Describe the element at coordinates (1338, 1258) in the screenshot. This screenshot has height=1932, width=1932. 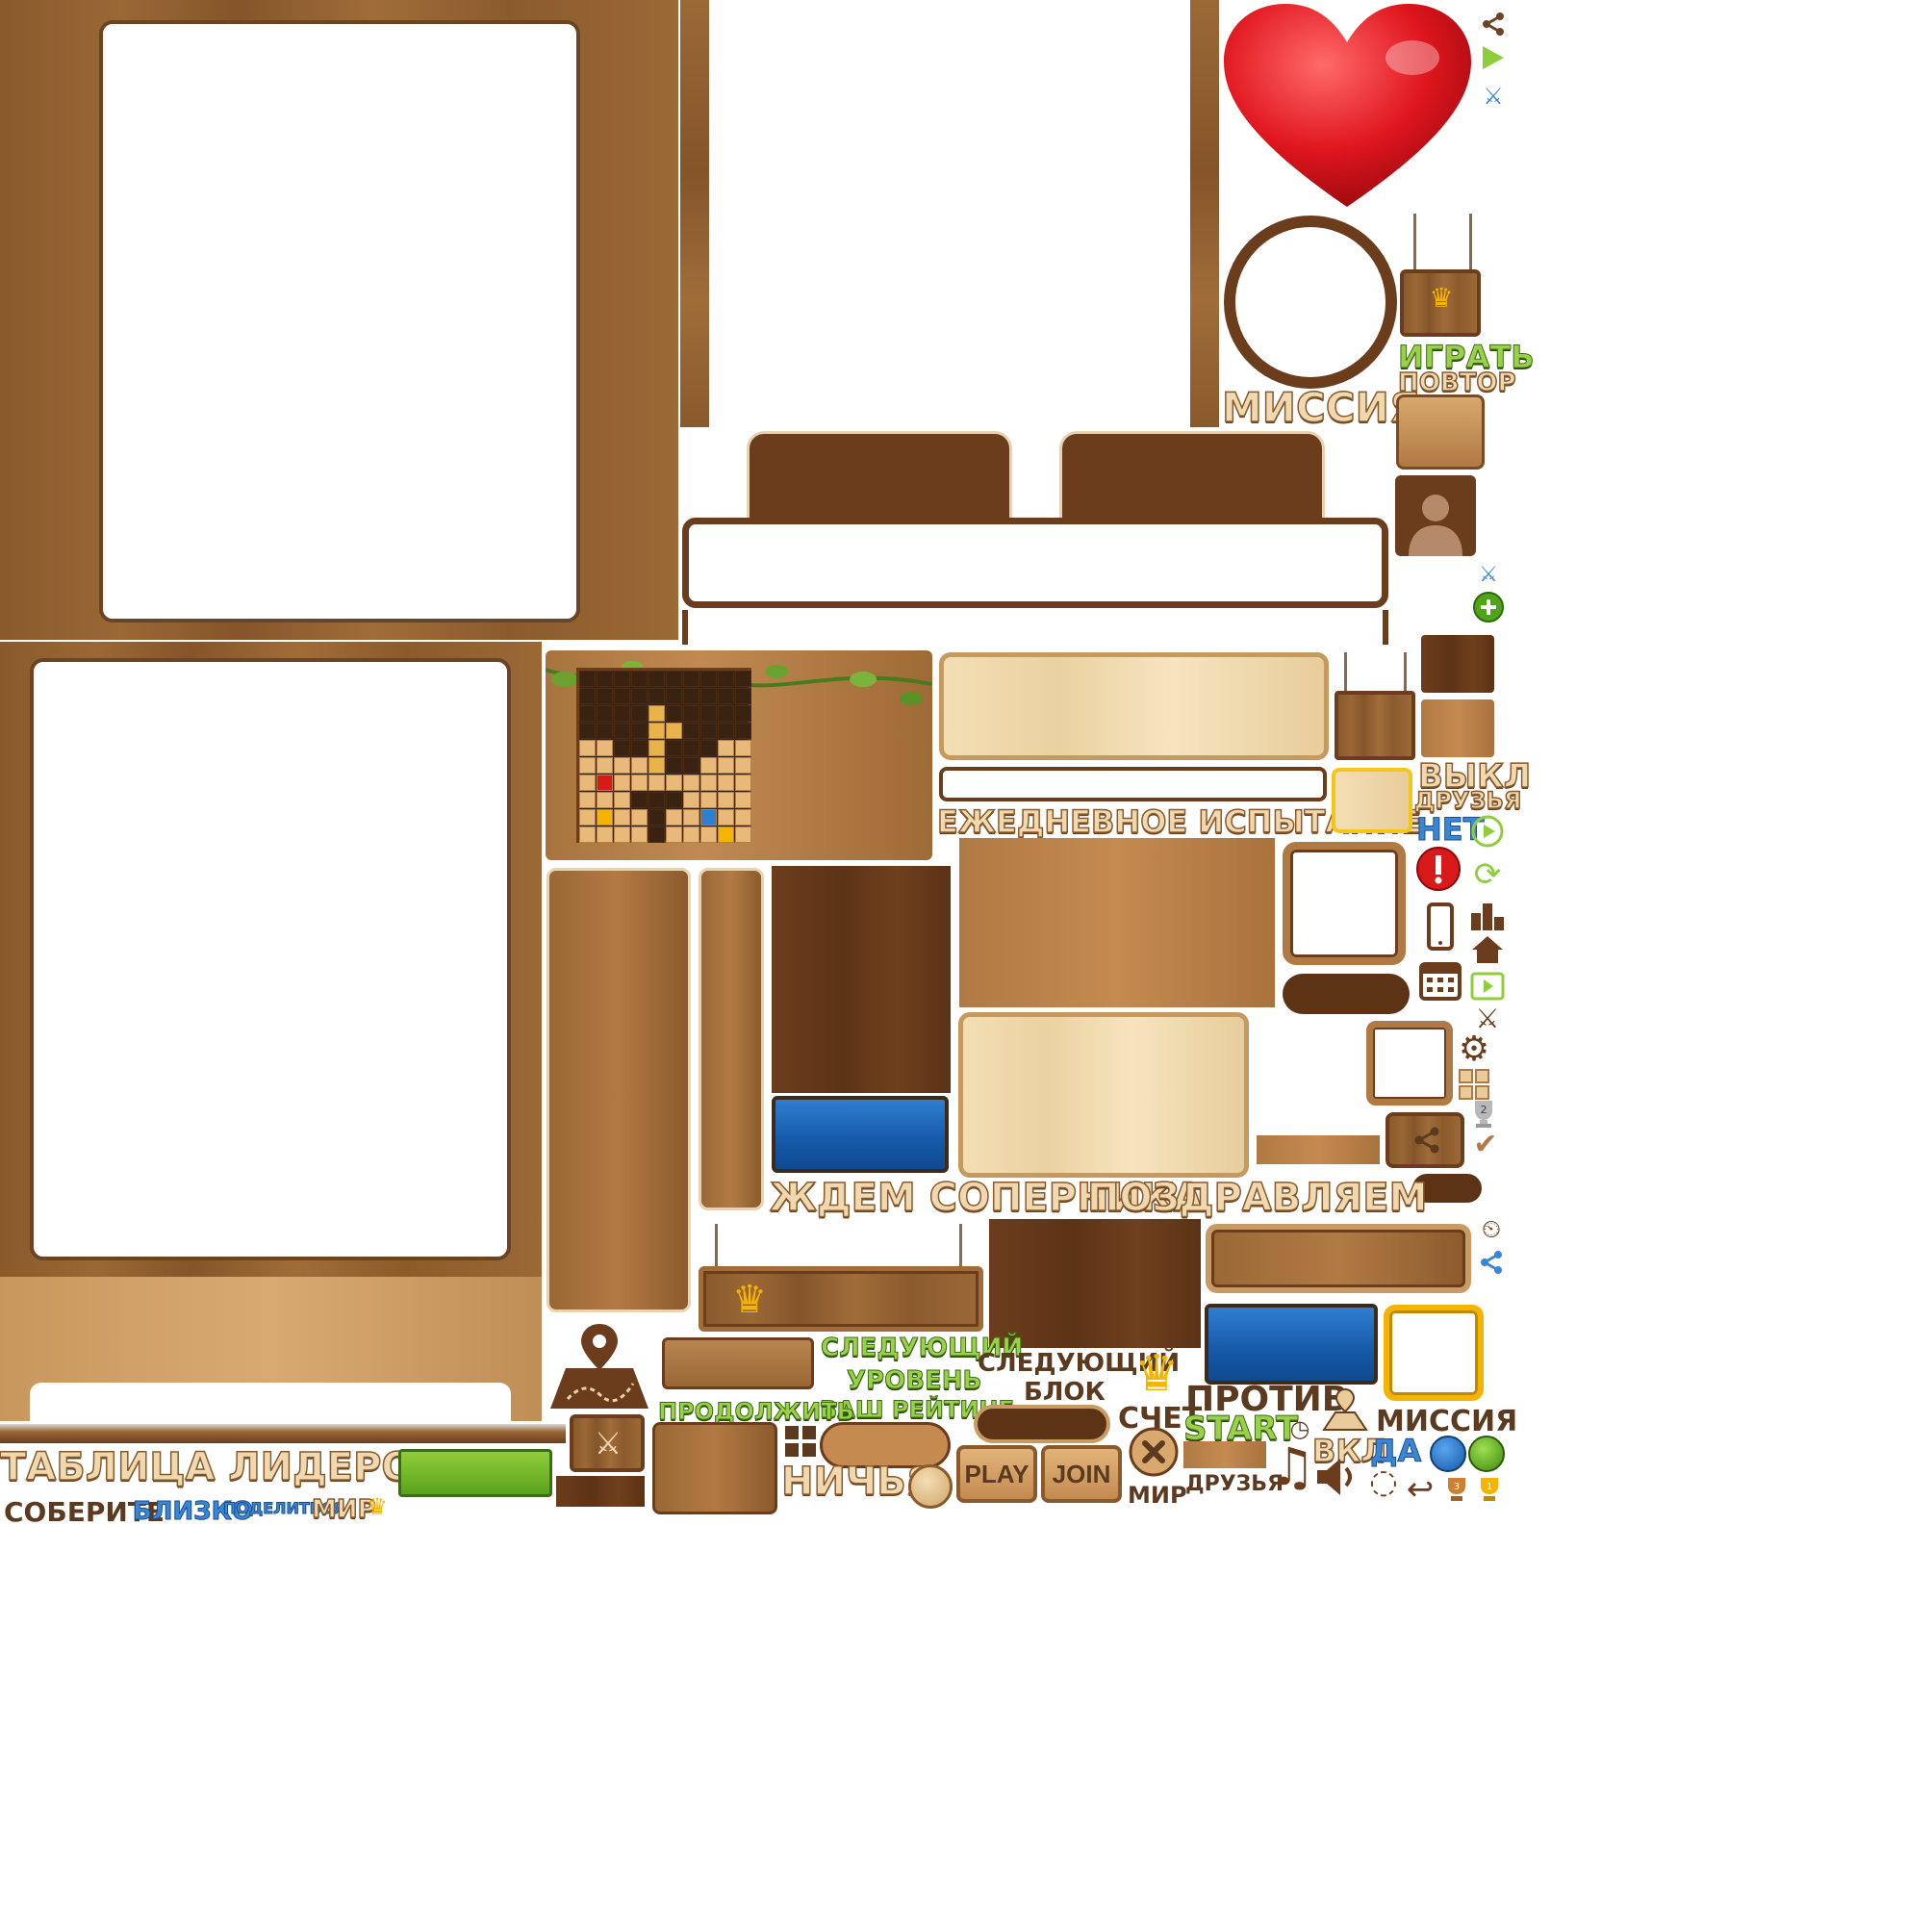
I see `framed-bar-wood` at that location.